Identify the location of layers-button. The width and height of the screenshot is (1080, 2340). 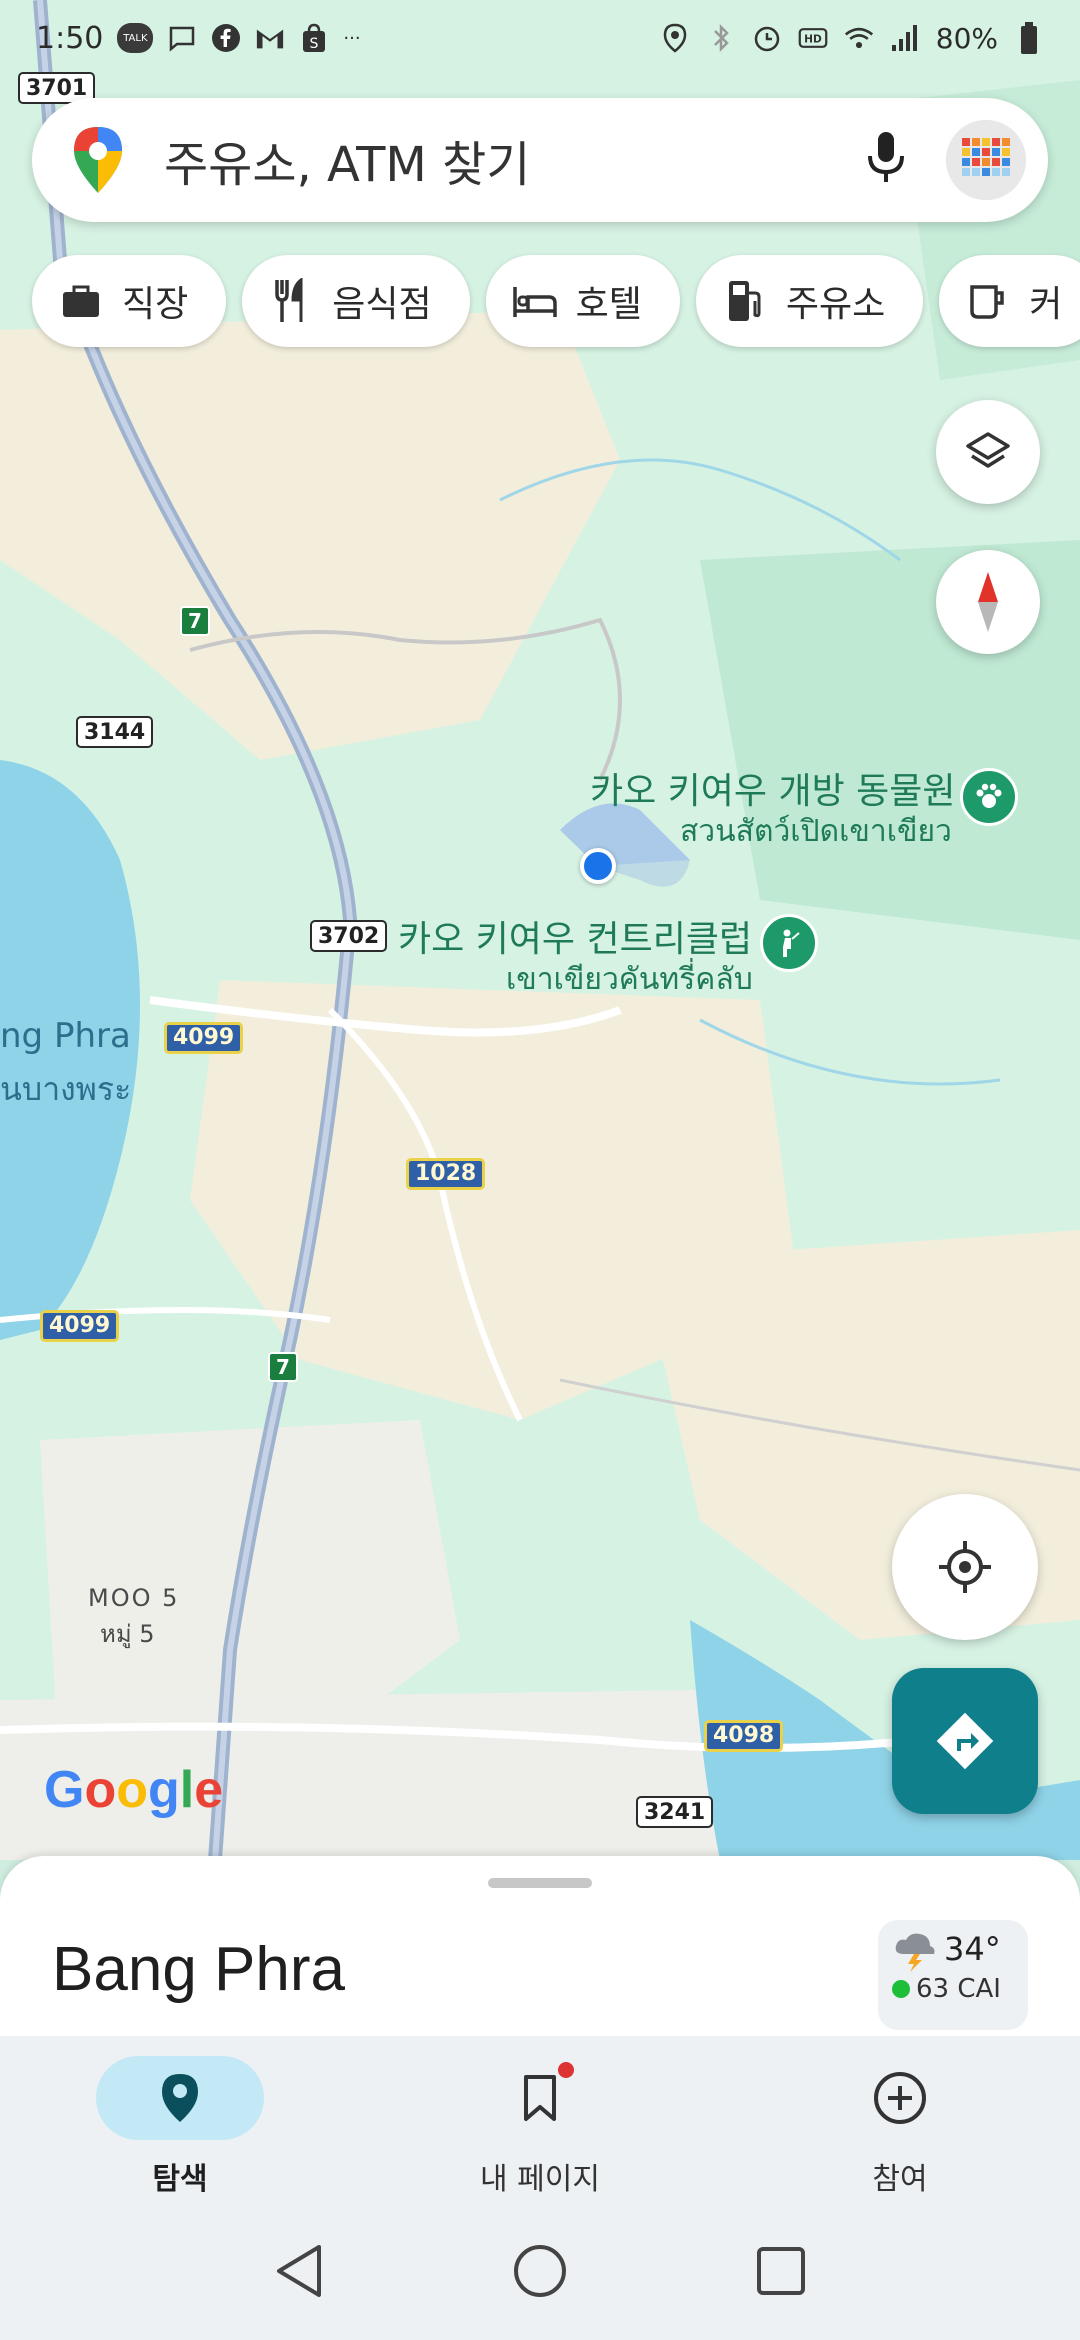
(988, 452).